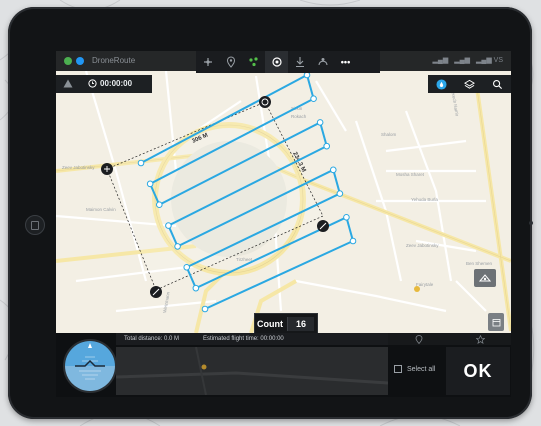 The image size is (541, 426). I want to click on signal-3: ▂▄▆ VS, so click(489, 60).